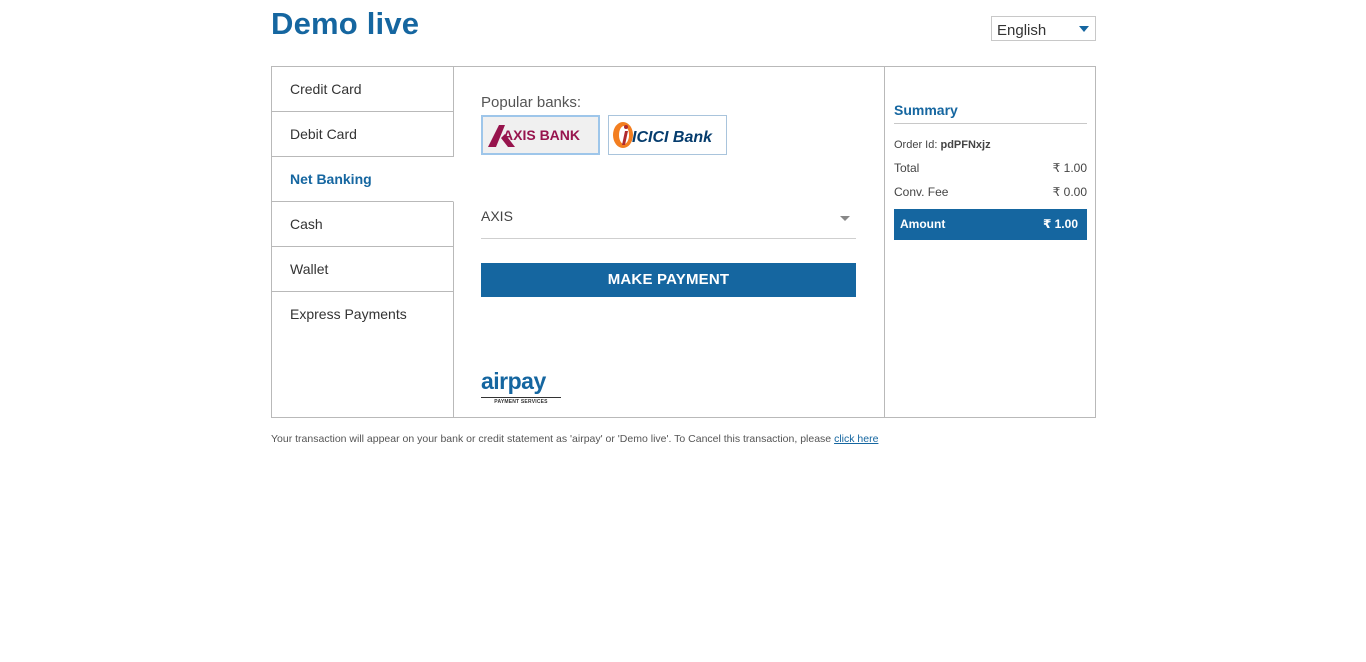 This screenshot has height=662, width=1366. Describe the element at coordinates (363, 179) in the screenshot. I see `tab-net-banking: Net Banking` at that location.